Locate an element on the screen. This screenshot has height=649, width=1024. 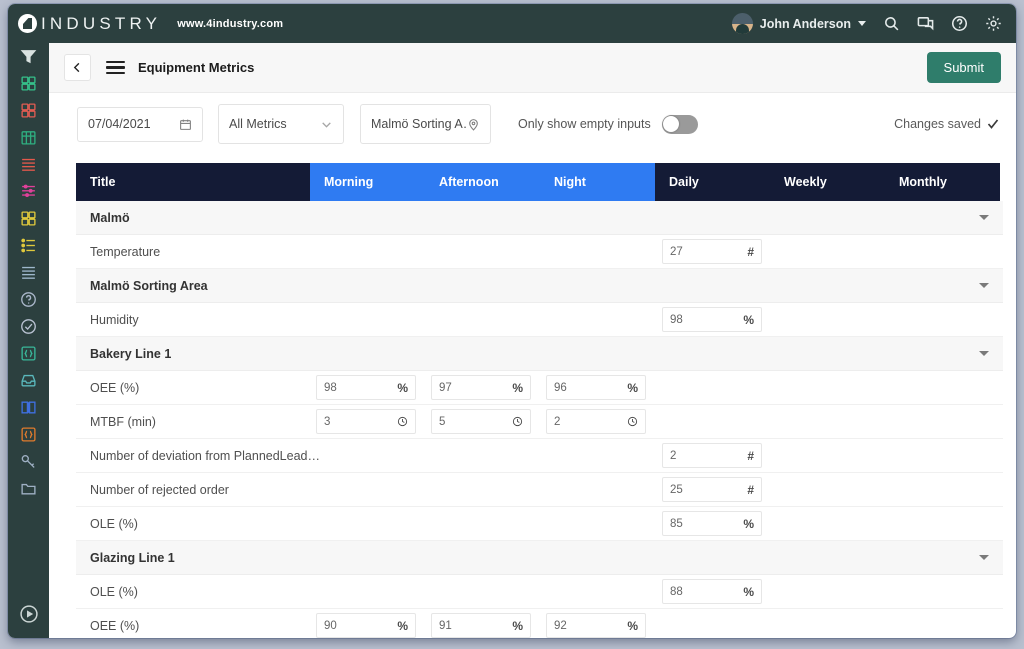
top-brand-bar: INDUSTRY www.4industry.com John Anderson is located at coordinates (512, 23).